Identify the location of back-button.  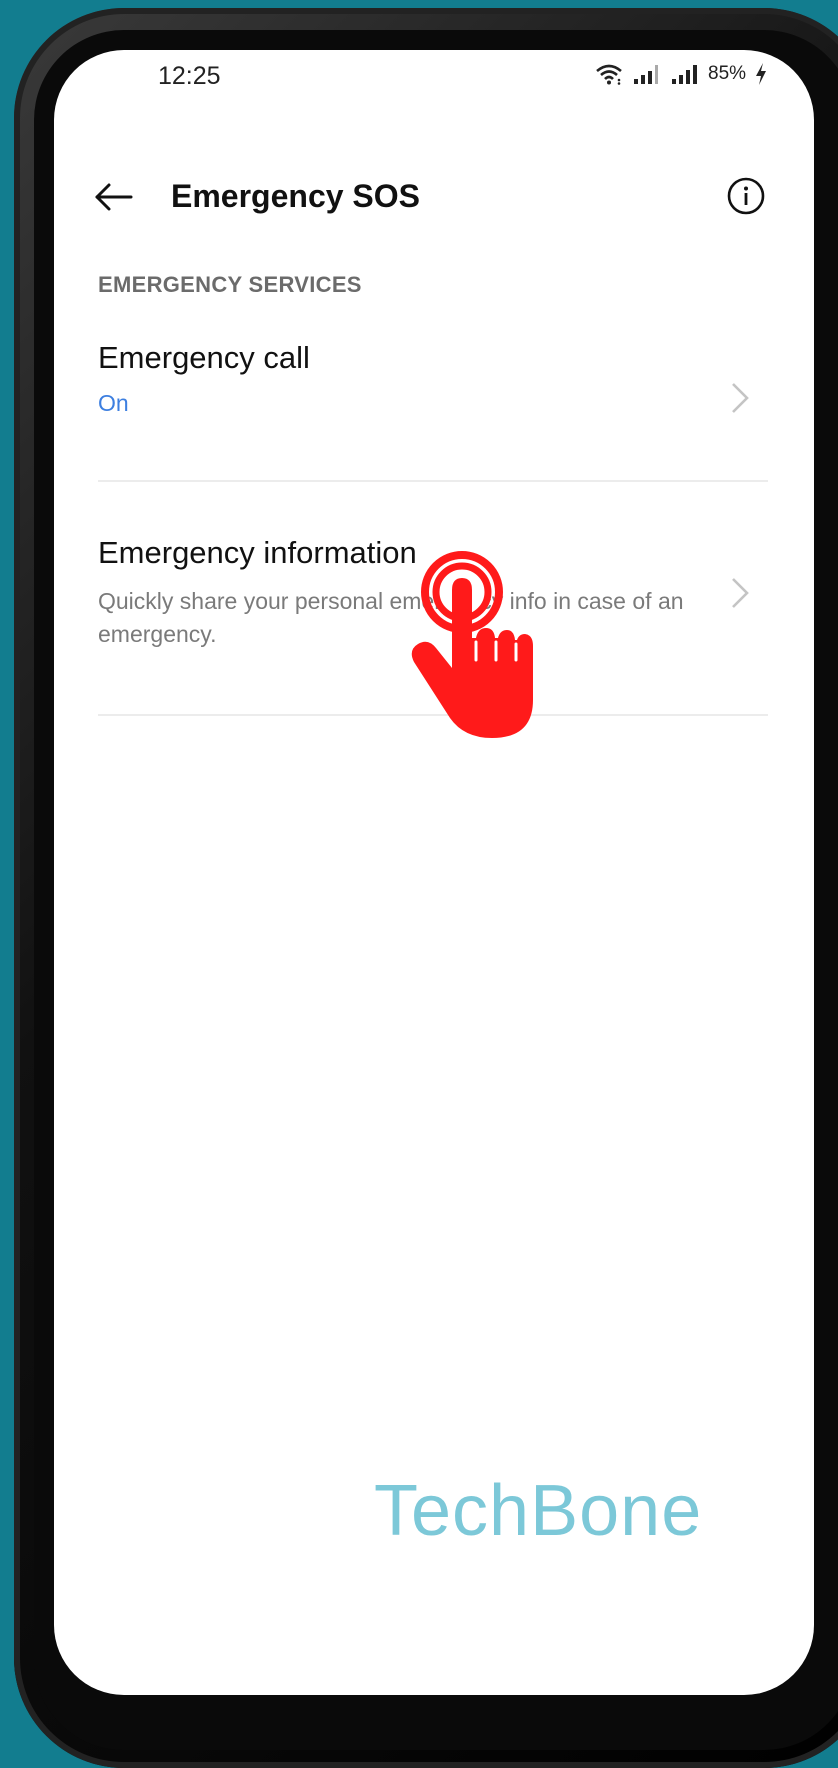
(114, 197).